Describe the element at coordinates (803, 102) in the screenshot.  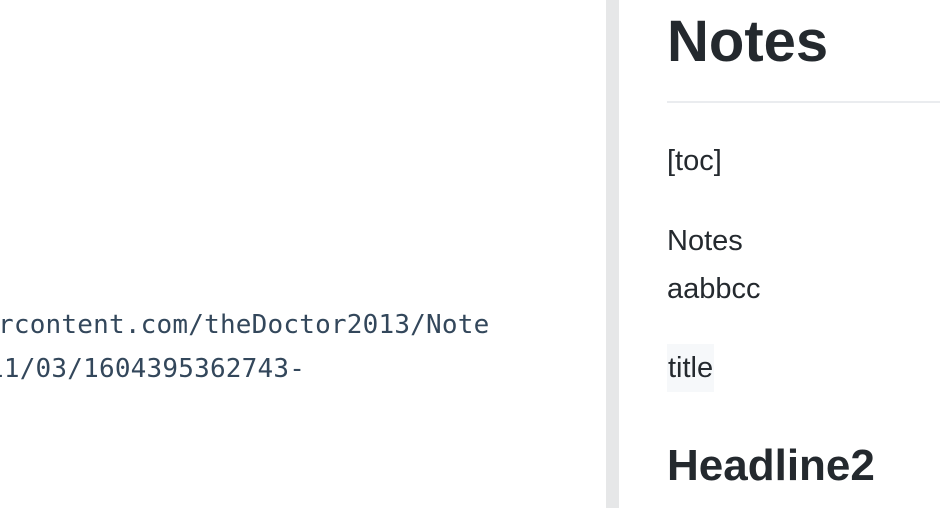
I see `heading-underline-rule` at that location.